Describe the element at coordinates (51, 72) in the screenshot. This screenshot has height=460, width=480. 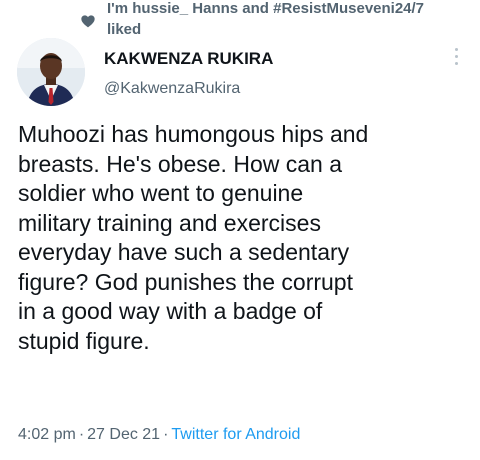
I see `avatar` at that location.